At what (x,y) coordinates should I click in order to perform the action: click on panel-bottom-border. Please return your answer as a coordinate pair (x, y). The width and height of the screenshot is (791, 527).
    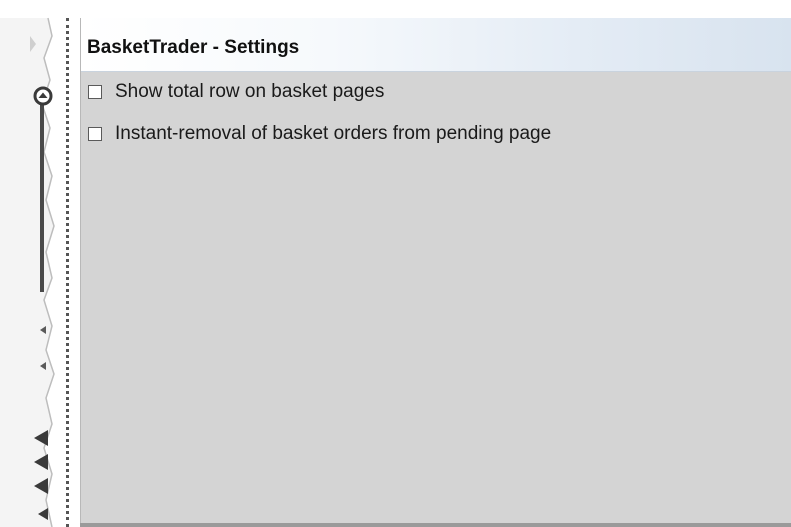
    Looking at the image, I should click on (435, 525).